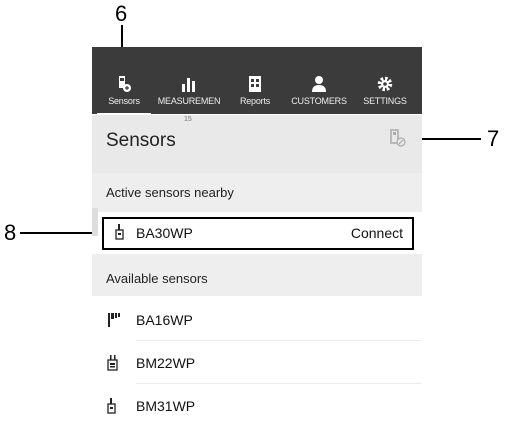 Image resolution: width=506 pixels, height=425 pixels. I want to click on sensor-name: BM31WP, so click(166, 406).